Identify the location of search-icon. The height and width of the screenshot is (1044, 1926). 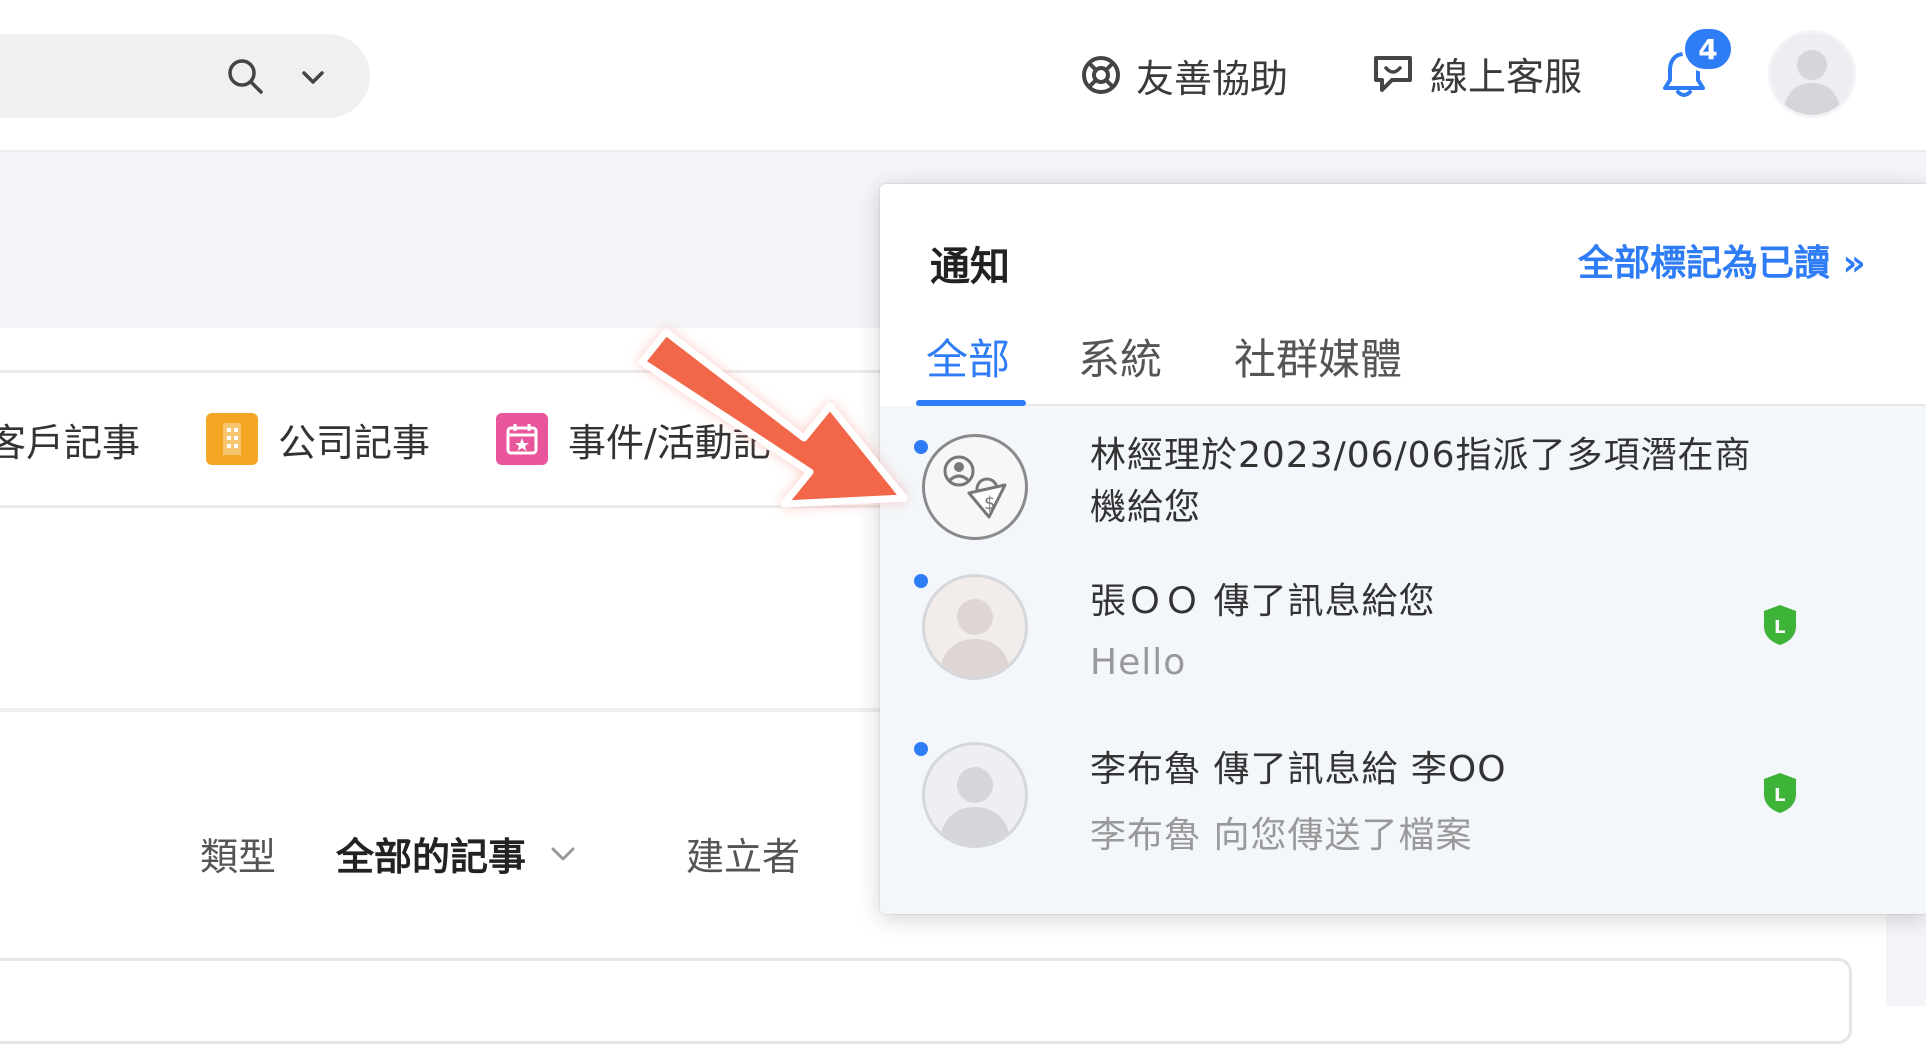
(245, 76).